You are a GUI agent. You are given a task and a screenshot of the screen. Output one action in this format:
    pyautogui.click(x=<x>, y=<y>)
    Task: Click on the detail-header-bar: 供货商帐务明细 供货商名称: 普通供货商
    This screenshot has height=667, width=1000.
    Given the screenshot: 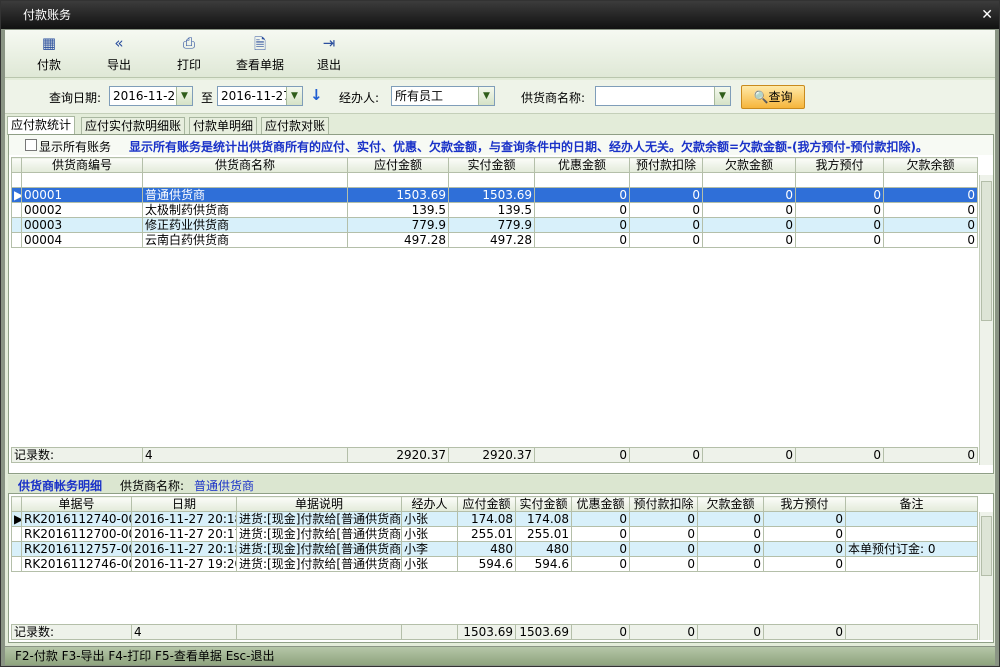 What is the action you would take?
    pyautogui.click(x=501, y=484)
    